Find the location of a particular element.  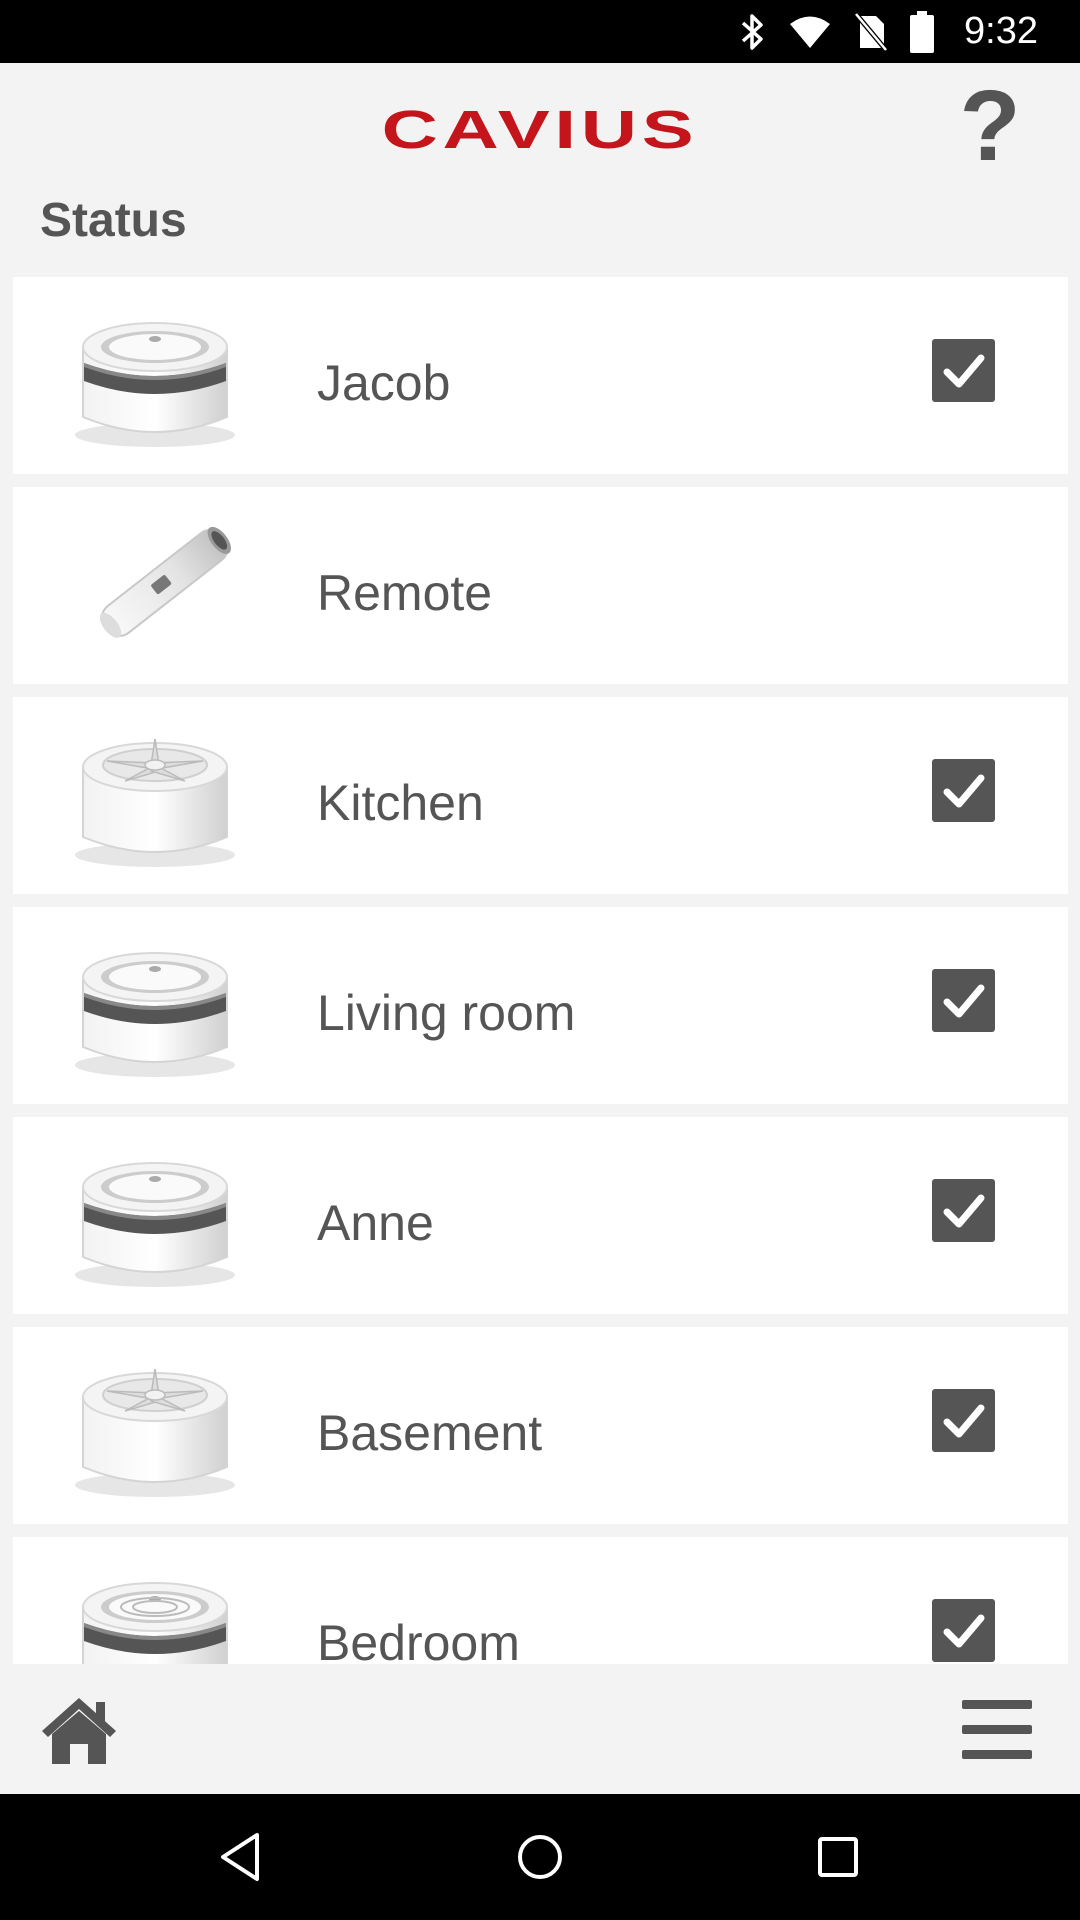

status-bar: 9:32 is located at coordinates (540, 31).